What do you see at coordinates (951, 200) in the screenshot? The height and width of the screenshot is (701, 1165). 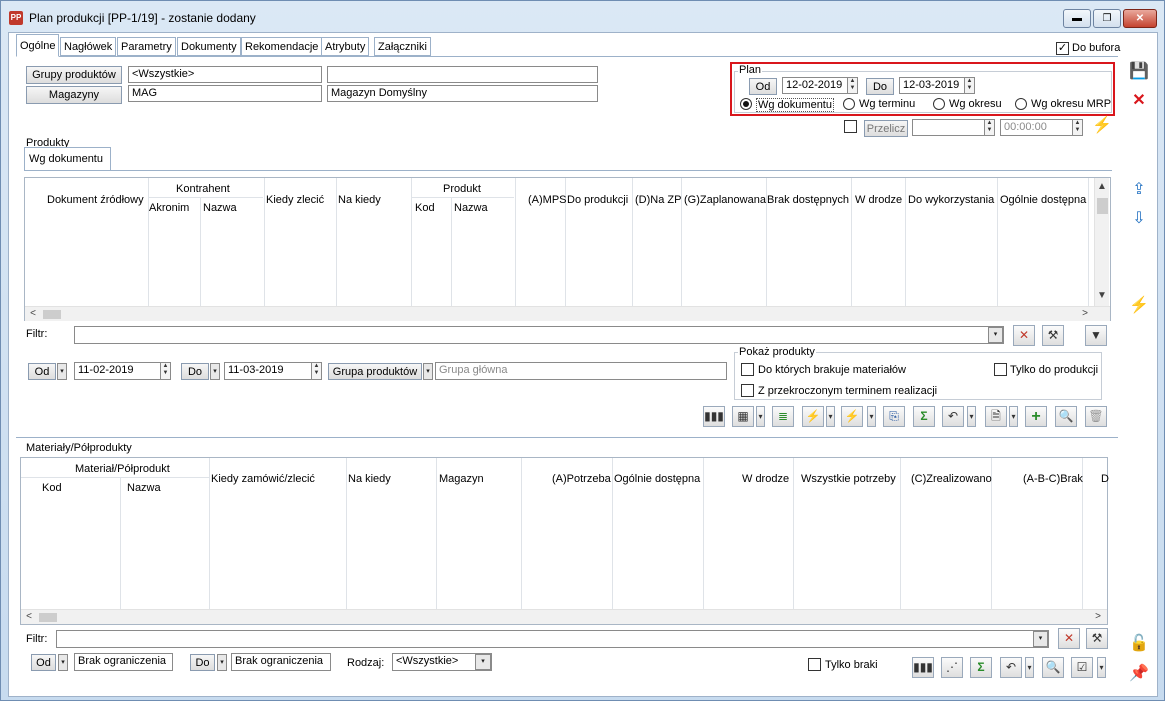 I see `col-do-wykorzystania: Do wykorzystania` at bounding box center [951, 200].